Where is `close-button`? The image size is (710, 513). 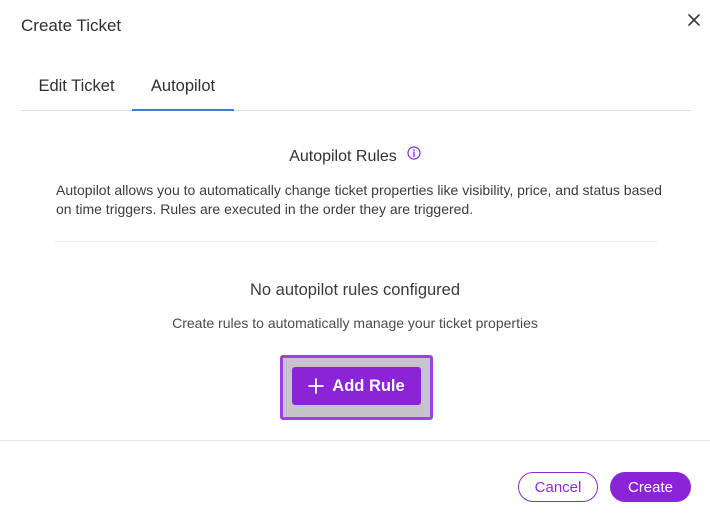
close-button is located at coordinates (694, 20).